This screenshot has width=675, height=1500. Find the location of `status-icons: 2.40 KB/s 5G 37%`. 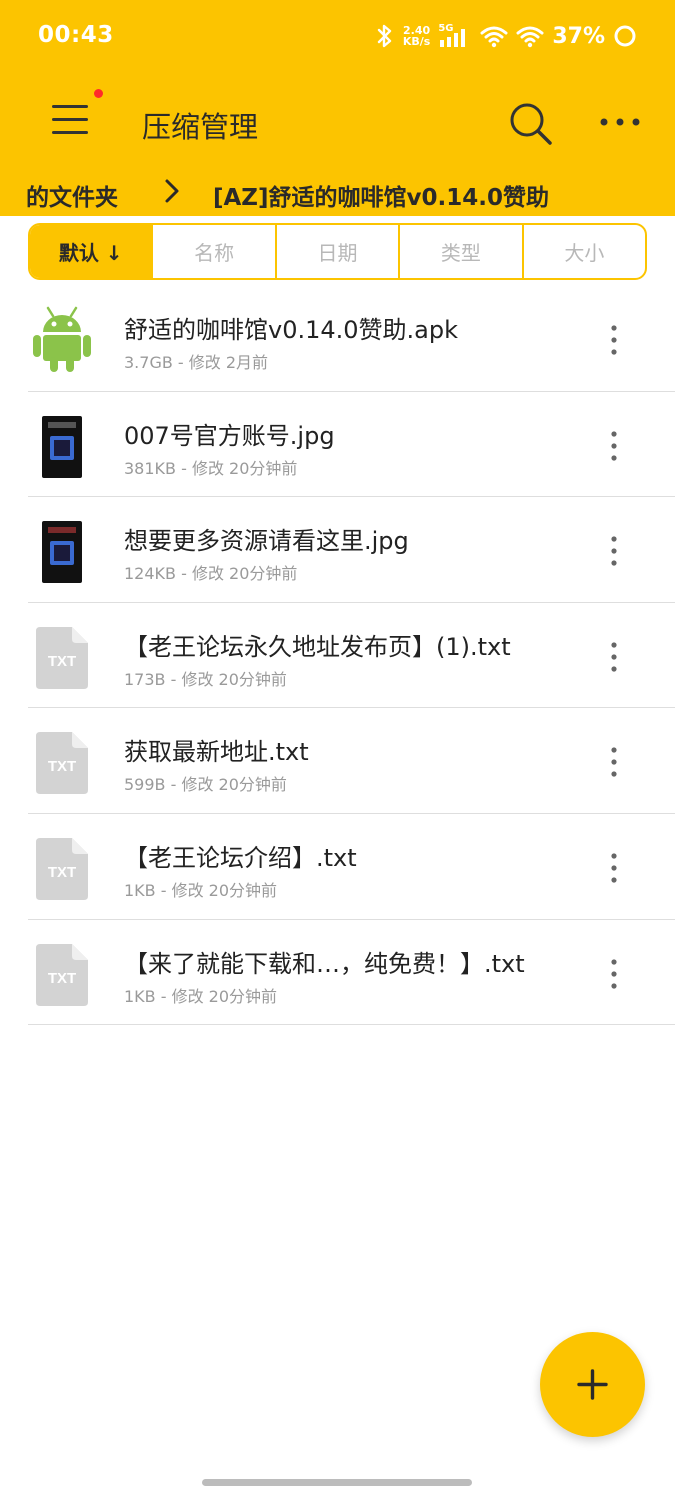

status-icons: 2.40 KB/s 5G 37% is located at coordinates (506, 36).